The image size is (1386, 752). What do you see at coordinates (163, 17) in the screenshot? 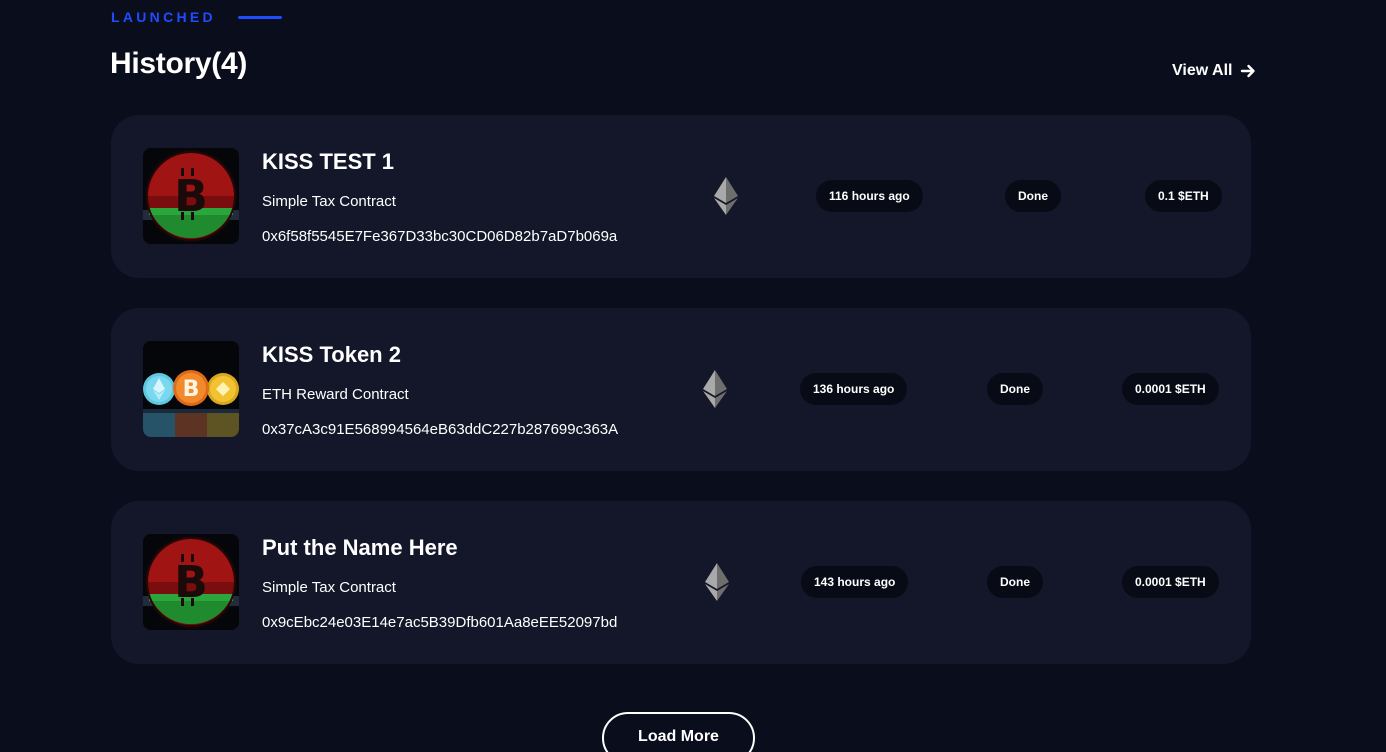
I see `eyebrow-label: LAUNCHED` at bounding box center [163, 17].